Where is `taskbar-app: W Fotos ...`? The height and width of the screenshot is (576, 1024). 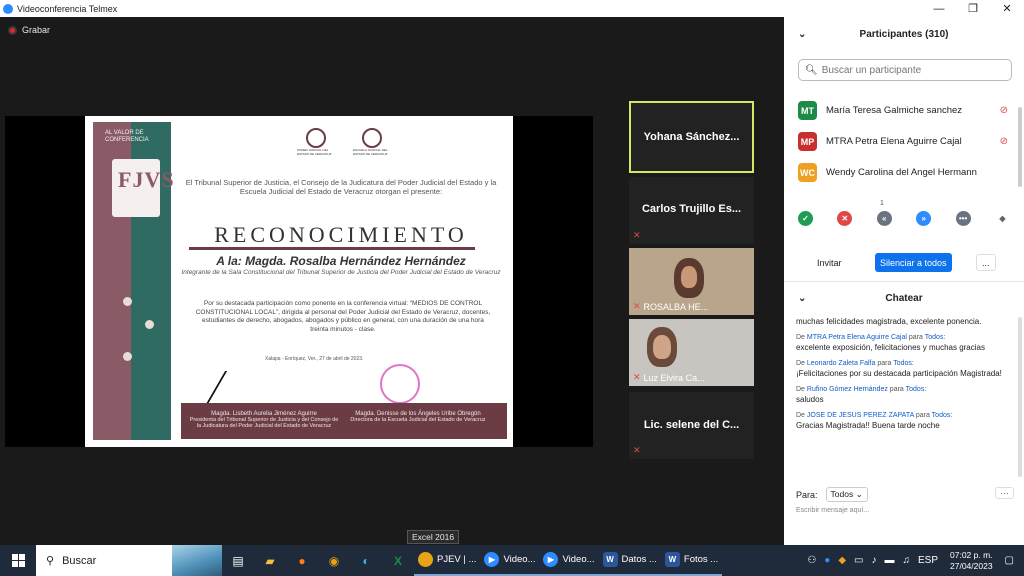 taskbar-app: W Fotos ... is located at coordinates (691, 560).